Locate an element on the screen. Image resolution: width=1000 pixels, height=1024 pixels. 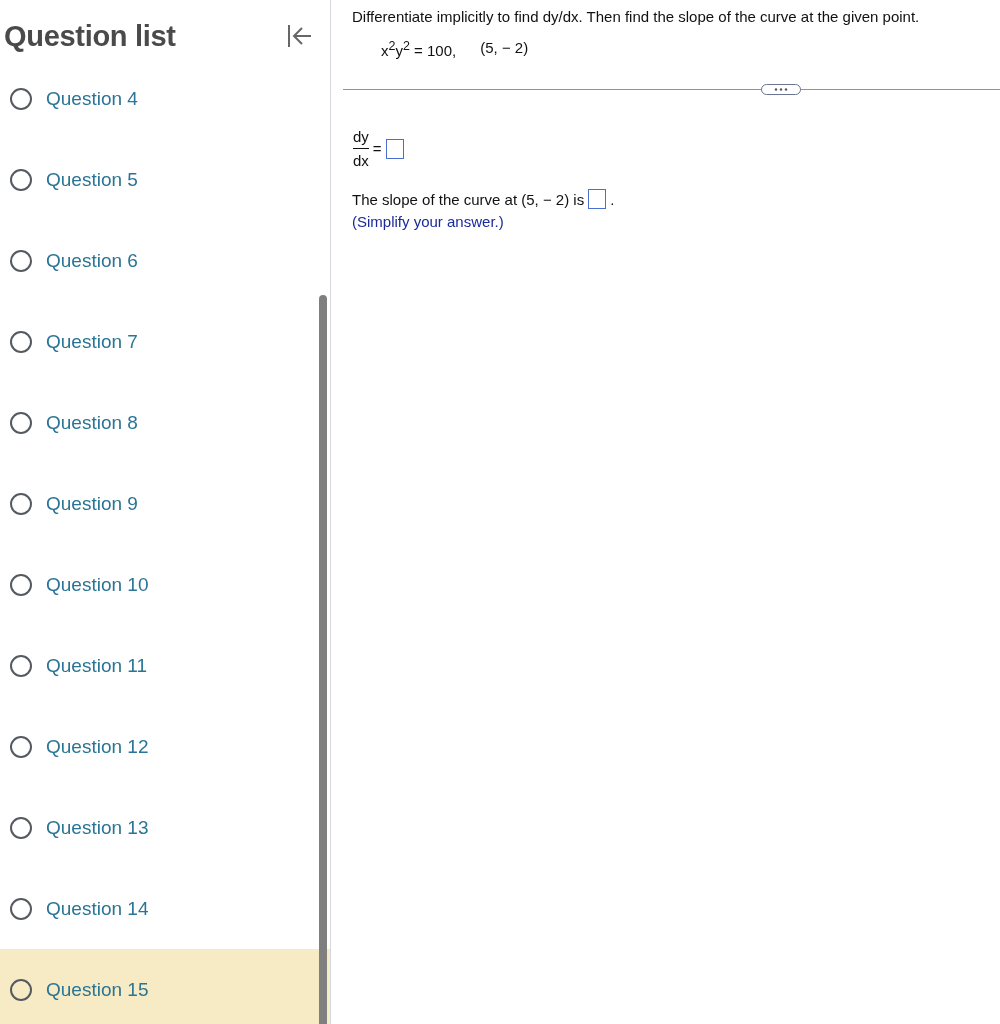
period-text: . is located at coordinates (612, 199).